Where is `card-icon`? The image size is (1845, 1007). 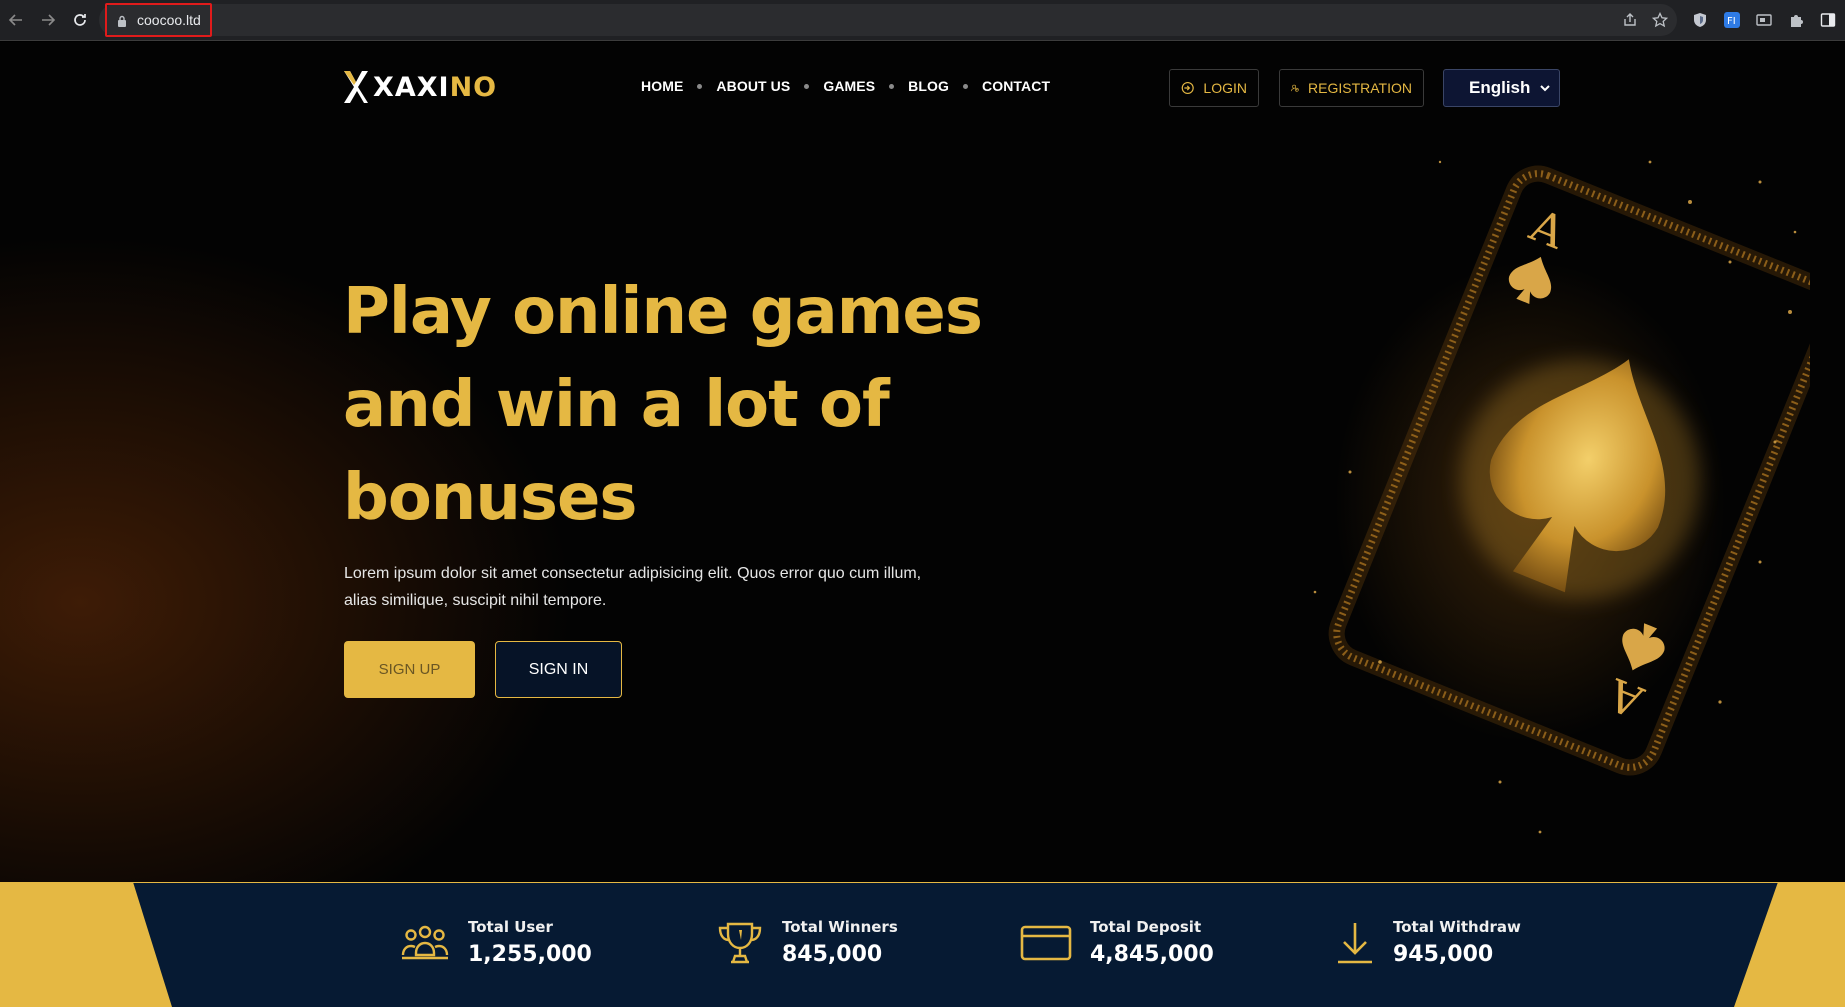
card-icon is located at coordinates (1046, 942).